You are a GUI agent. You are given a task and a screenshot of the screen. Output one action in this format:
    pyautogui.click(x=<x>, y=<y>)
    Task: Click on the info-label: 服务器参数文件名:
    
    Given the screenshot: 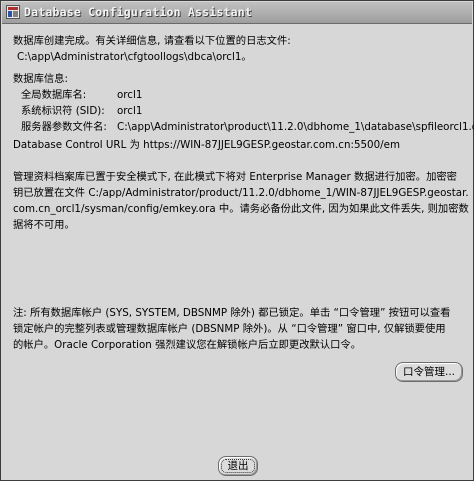 What is the action you would take?
    pyautogui.click(x=64, y=127)
    